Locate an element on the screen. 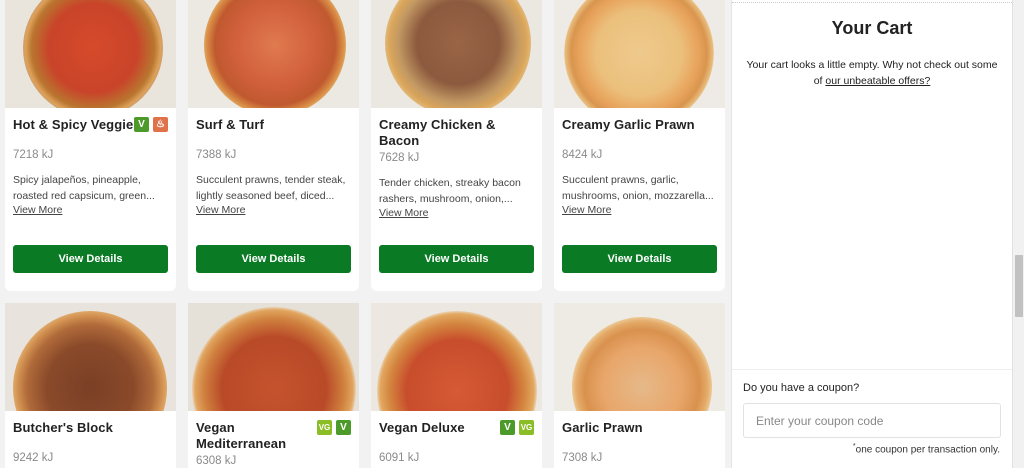  product-card: Garlic Prawn 7308 kJ is located at coordinates (639, 385).